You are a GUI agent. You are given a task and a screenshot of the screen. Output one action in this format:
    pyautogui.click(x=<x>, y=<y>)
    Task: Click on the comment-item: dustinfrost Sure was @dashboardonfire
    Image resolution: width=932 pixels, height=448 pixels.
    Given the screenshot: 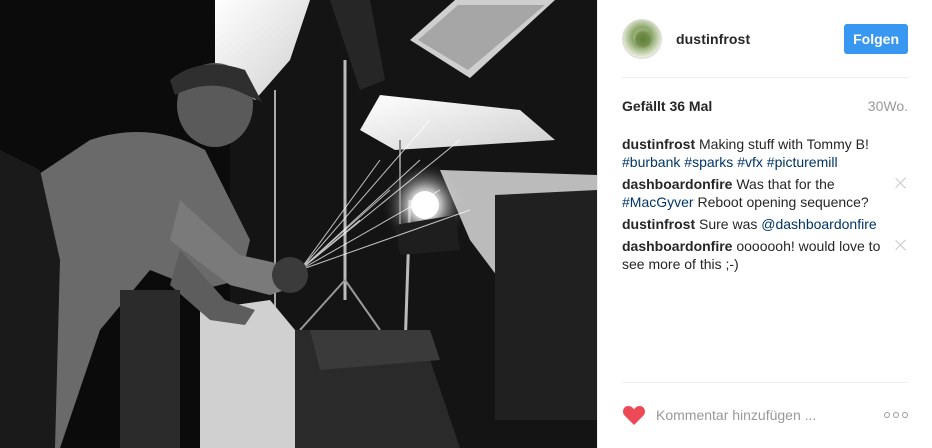 What is the action you would take?
    pyautogui.click(x=765, y=224)
    